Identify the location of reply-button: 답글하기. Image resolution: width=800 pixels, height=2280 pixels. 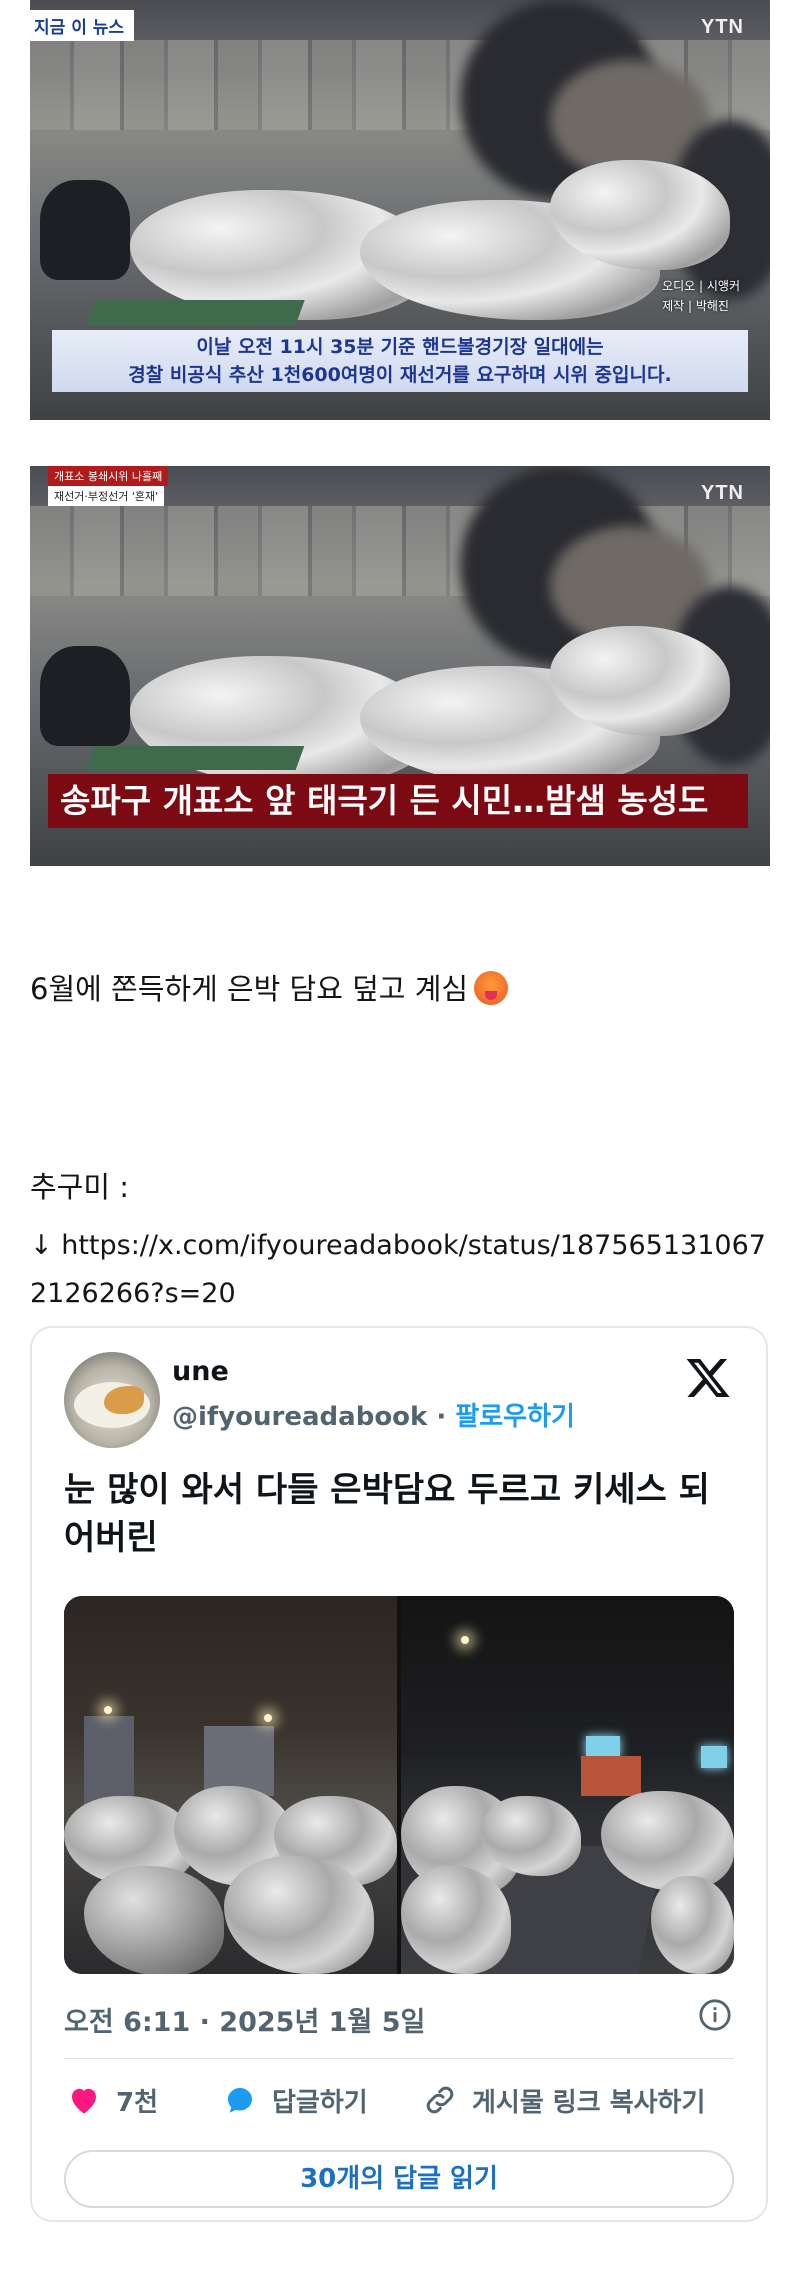
(295, 2100).